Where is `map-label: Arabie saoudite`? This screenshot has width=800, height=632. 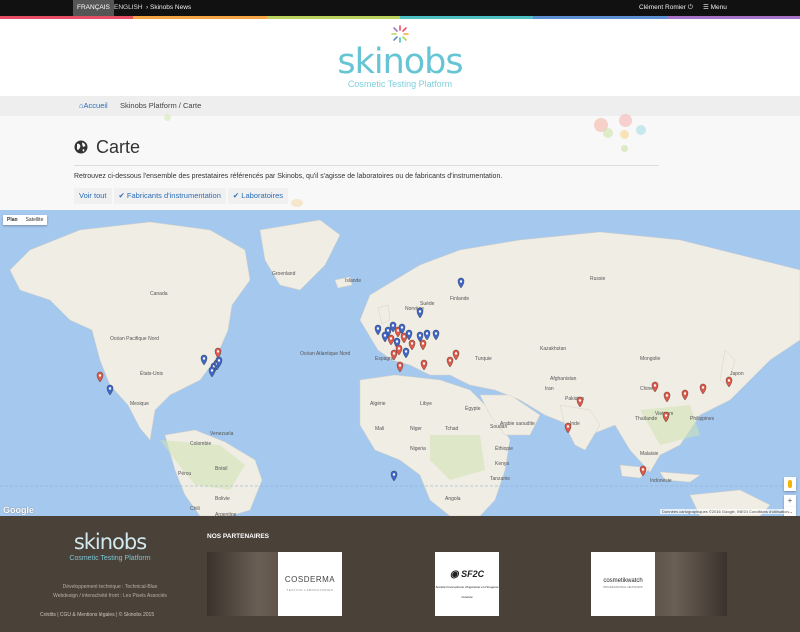
map-label: Arabie saoudite is located at coordinates (517, 424).